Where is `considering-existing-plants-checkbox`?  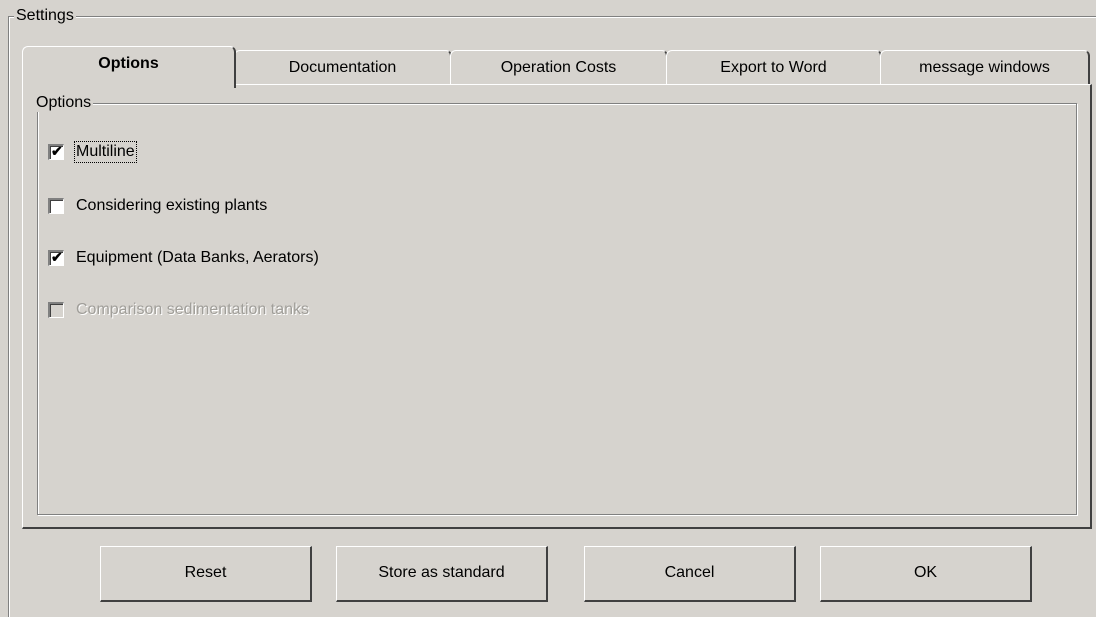
considering-existing-plants-checkbox is located at coordinates (56, 206).